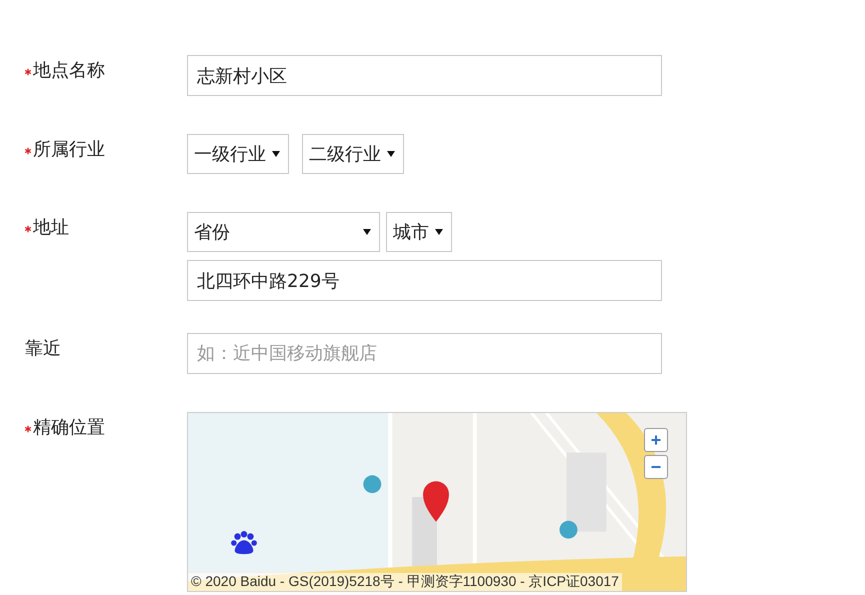 The image size is (865, 595). What do you see at coordinates (419, 232) in the screenshot?
I see `dropdown: 城市` at bounding box center [419, 232].